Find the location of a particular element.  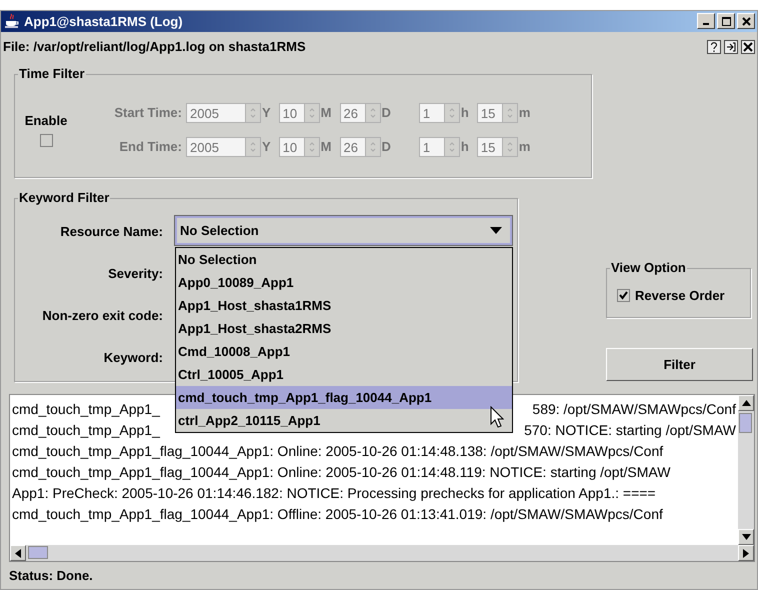

log-line: cmd_touch_tmp_App1_flag_10044_App1: Offline: 2005-10-26 01:13:41.019: /opt/SMAW/SMAWpcs/Conf is located at coordinates (337, 514).